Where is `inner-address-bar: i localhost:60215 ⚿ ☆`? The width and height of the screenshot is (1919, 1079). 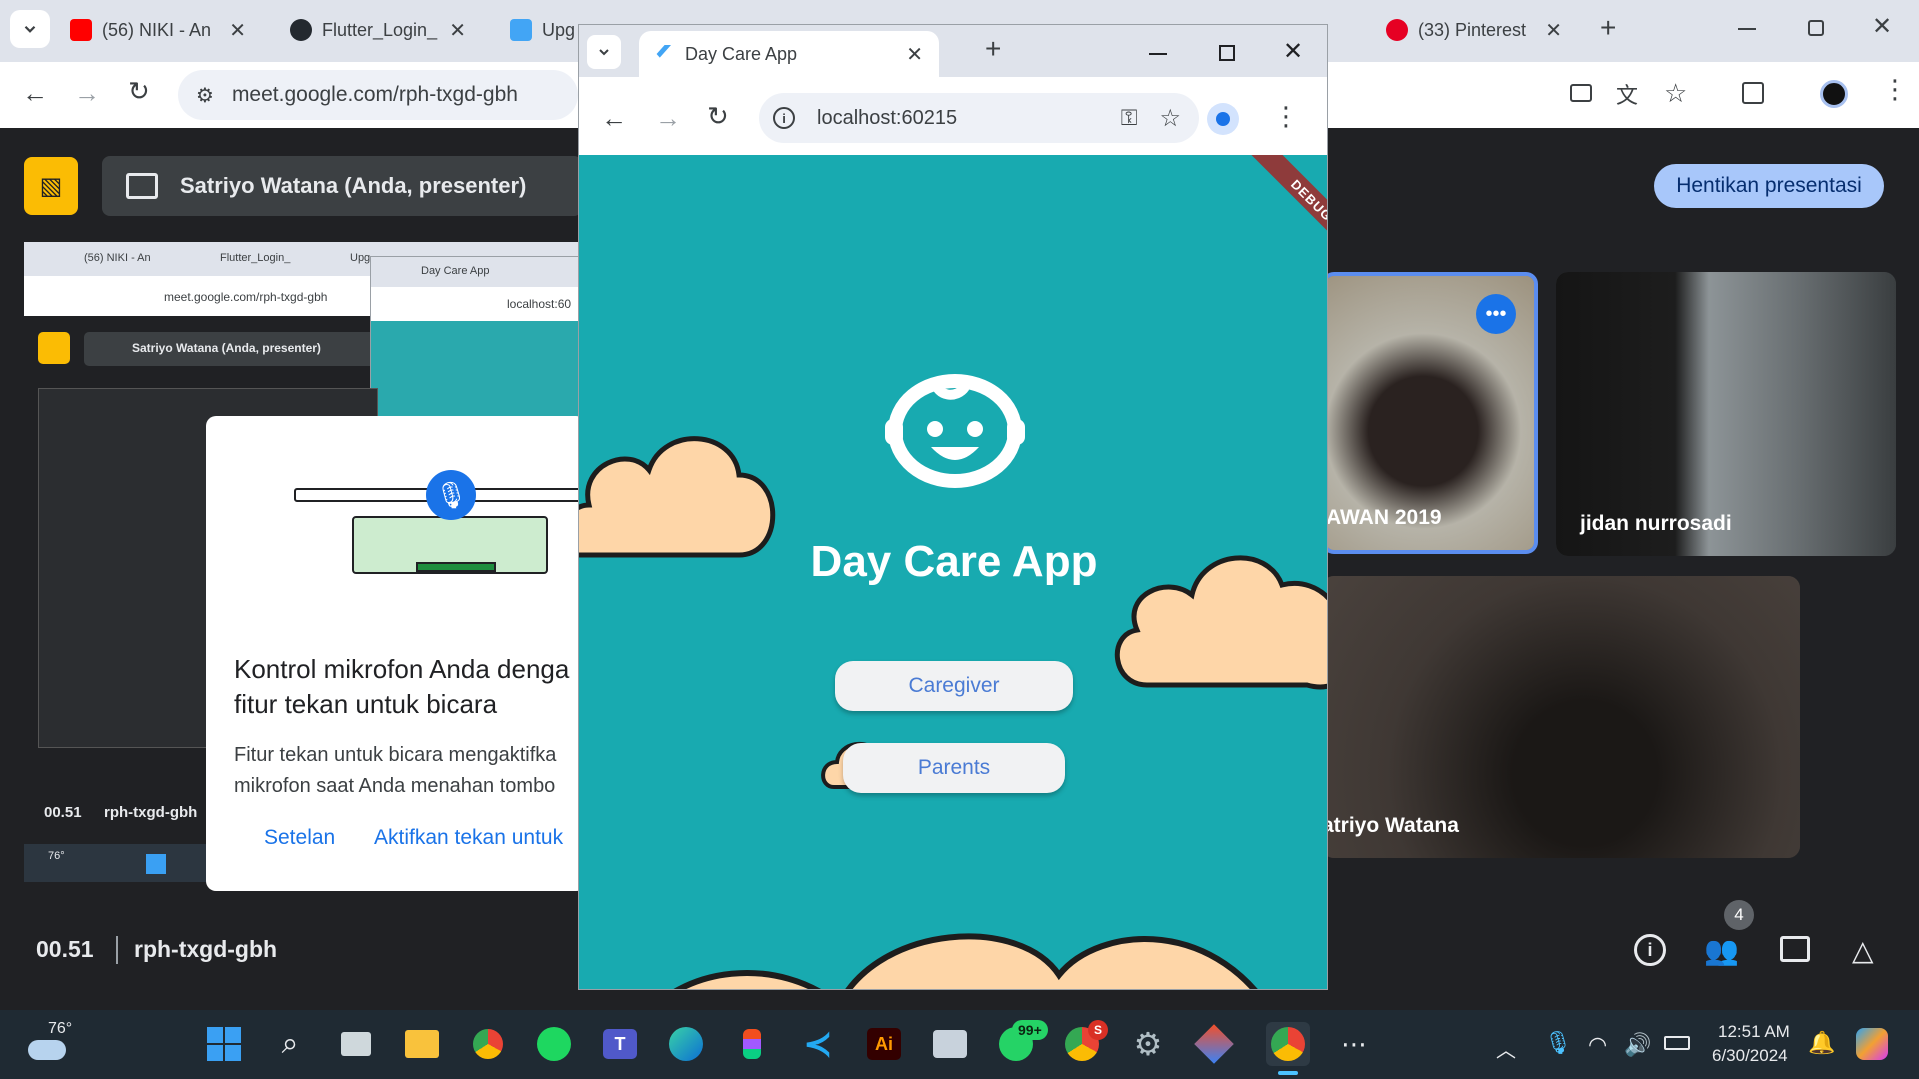 inner-address-bar: i localhost:60215 ⚿ ☆ is located at coordinates (979, 118).